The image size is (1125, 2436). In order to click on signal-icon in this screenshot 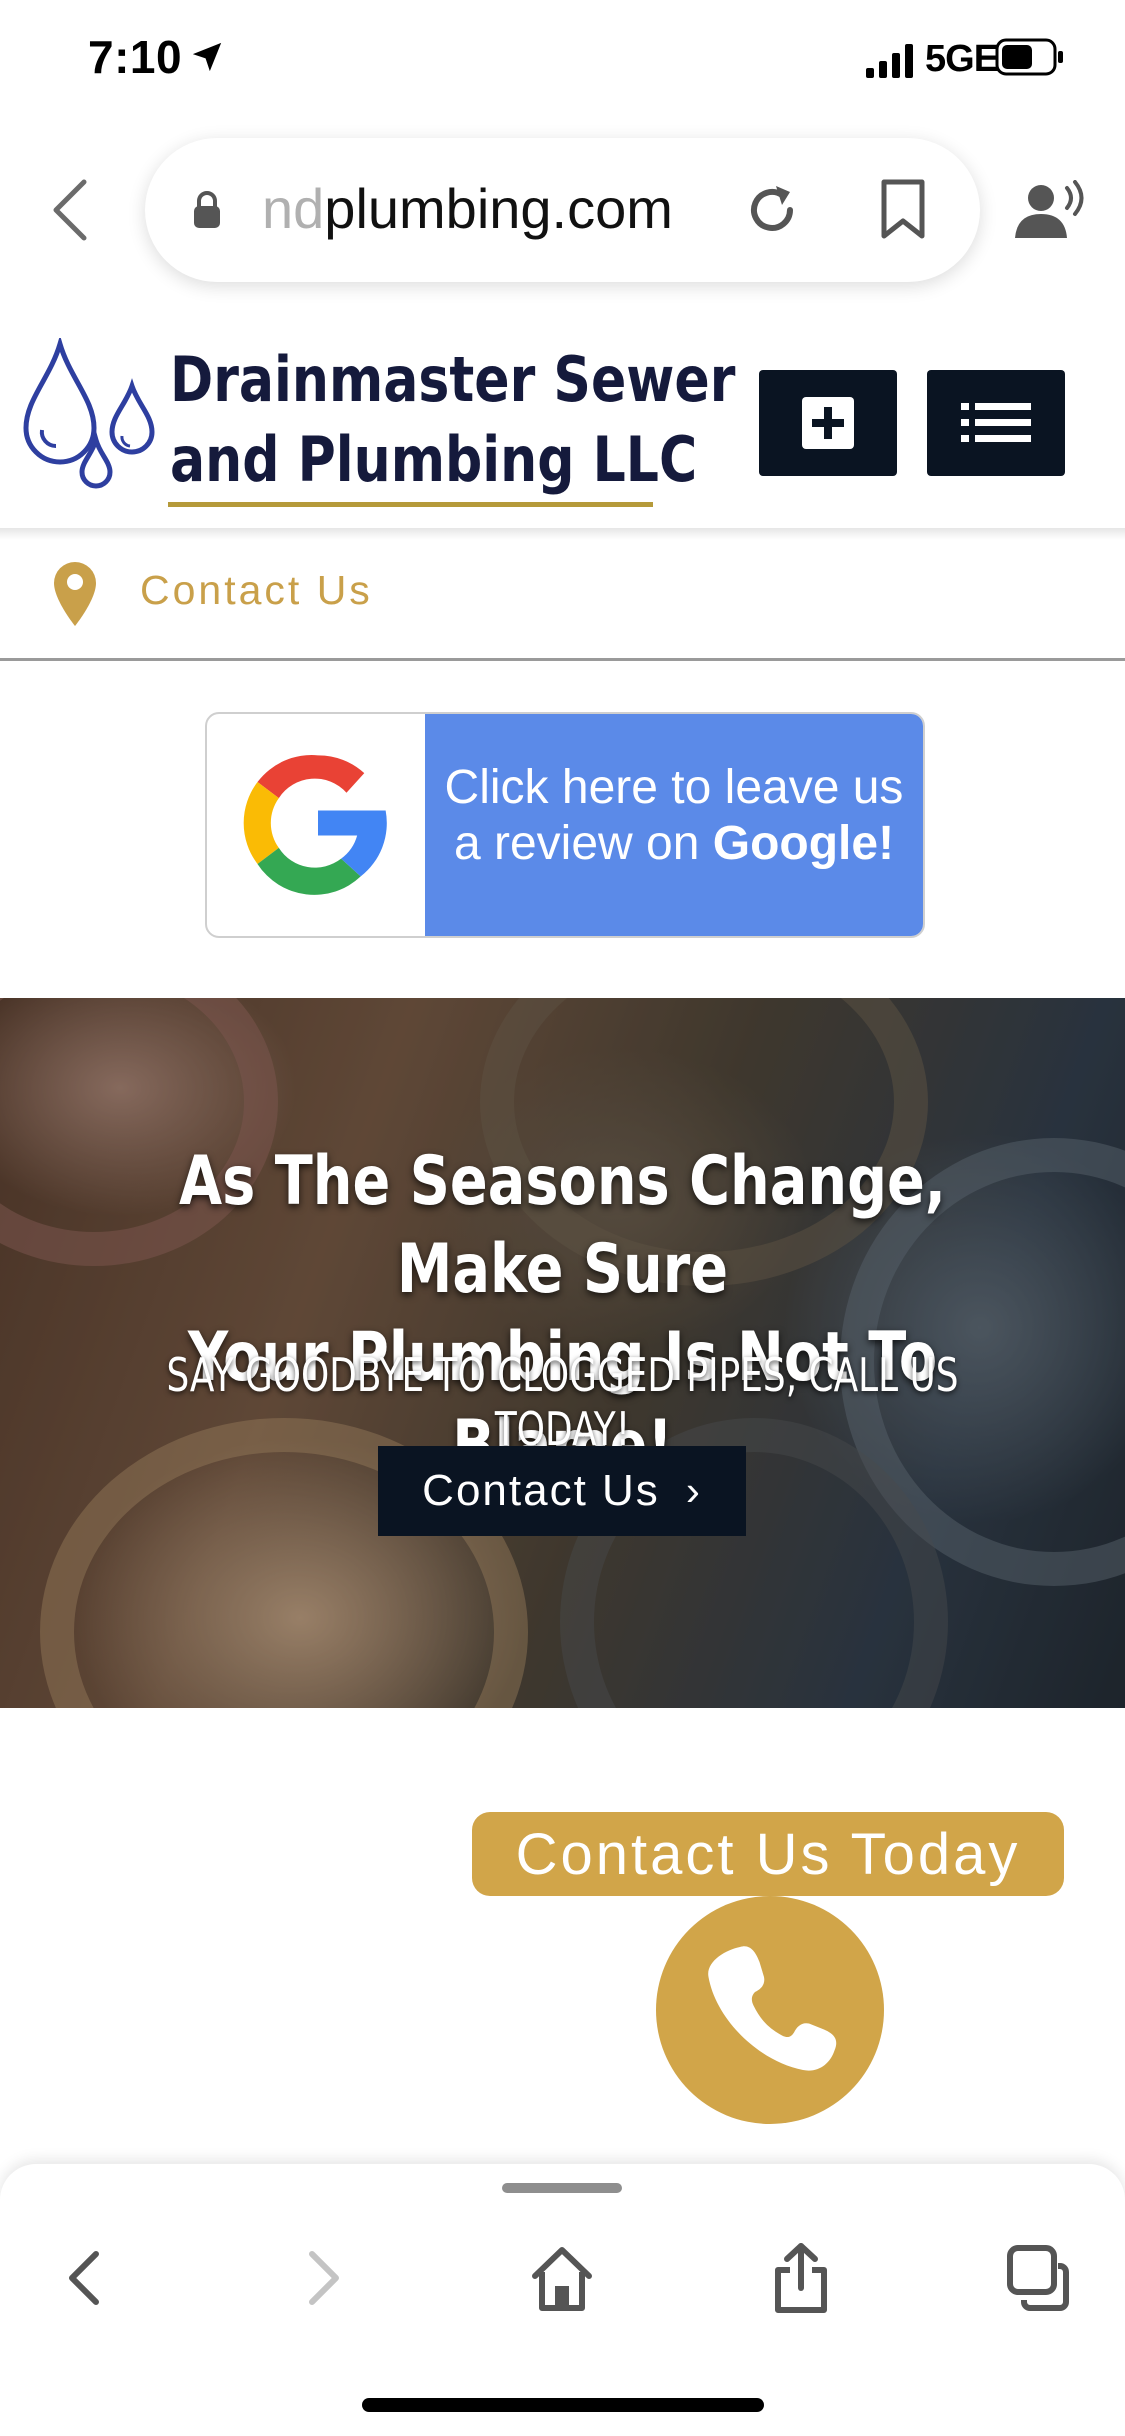, I will do `click(889, 61)`.